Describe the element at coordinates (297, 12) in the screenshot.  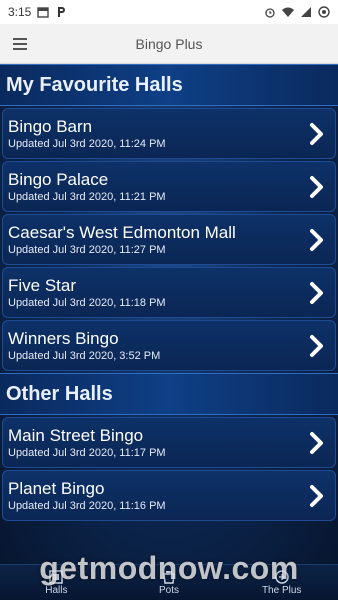
I see `status-right` at that location.